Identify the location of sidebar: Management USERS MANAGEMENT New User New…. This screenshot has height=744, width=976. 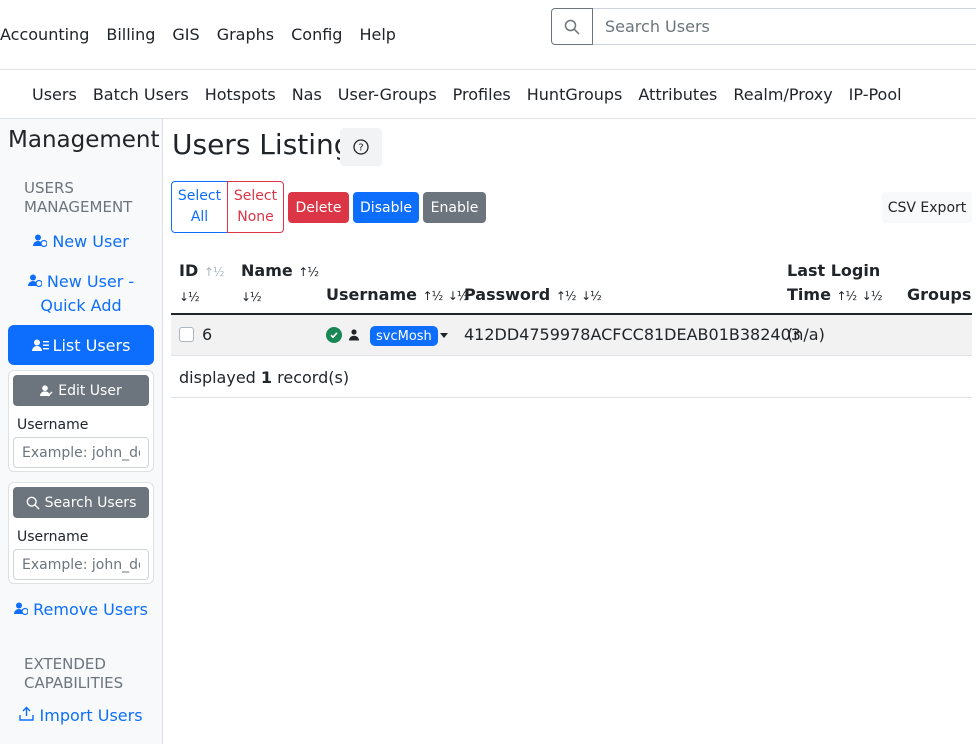
(81, 431).